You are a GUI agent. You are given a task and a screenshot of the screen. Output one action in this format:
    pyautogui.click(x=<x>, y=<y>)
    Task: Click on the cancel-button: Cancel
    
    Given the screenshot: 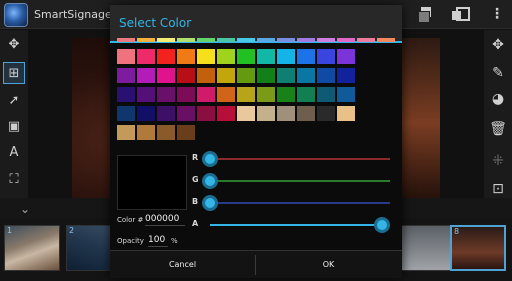 What is the action you would take?
    pyautogui.click(x=182, y=264)
    